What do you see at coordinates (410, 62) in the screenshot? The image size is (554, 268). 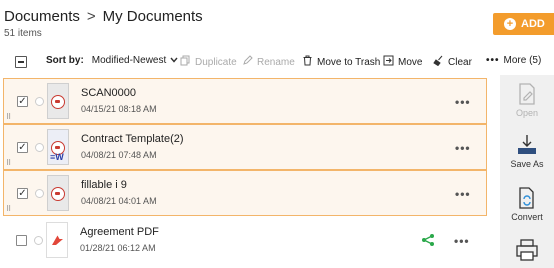 I see `move-label: Move` at bounding box center [410, 62].